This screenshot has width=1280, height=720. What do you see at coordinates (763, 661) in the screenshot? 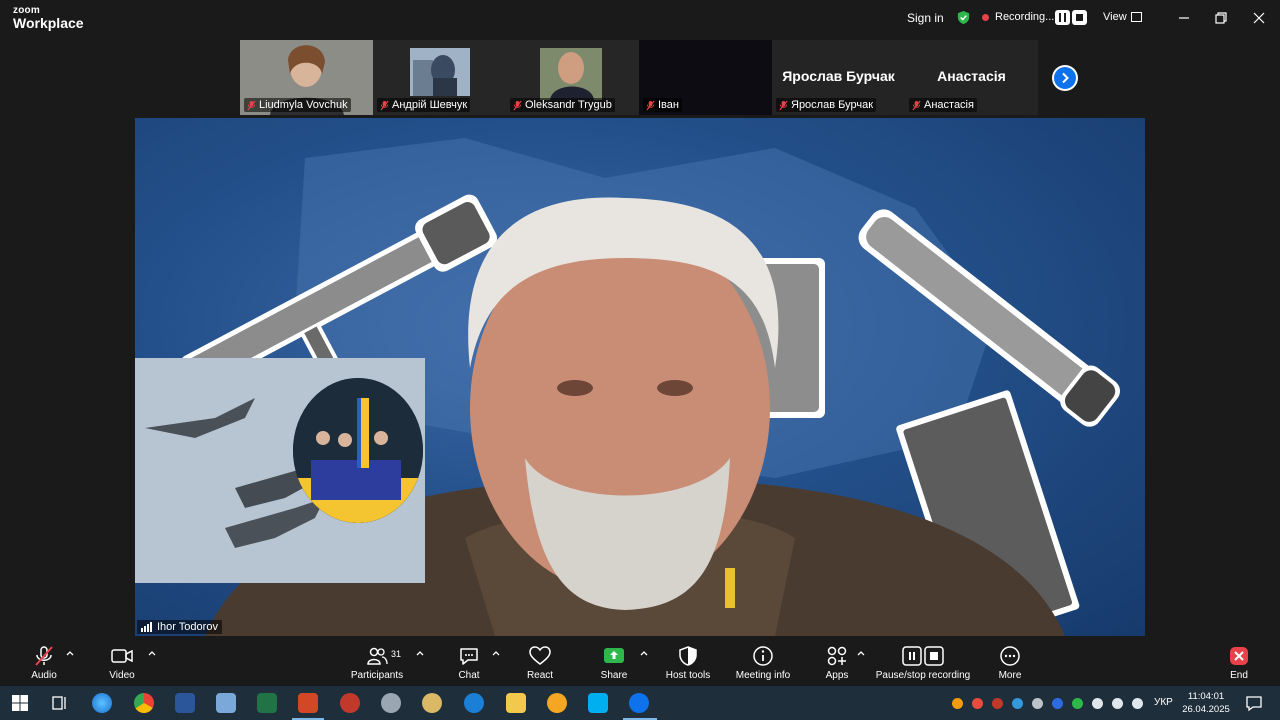
I see `meeting-info-button: Meeting info` at bounding box center [763, 661].